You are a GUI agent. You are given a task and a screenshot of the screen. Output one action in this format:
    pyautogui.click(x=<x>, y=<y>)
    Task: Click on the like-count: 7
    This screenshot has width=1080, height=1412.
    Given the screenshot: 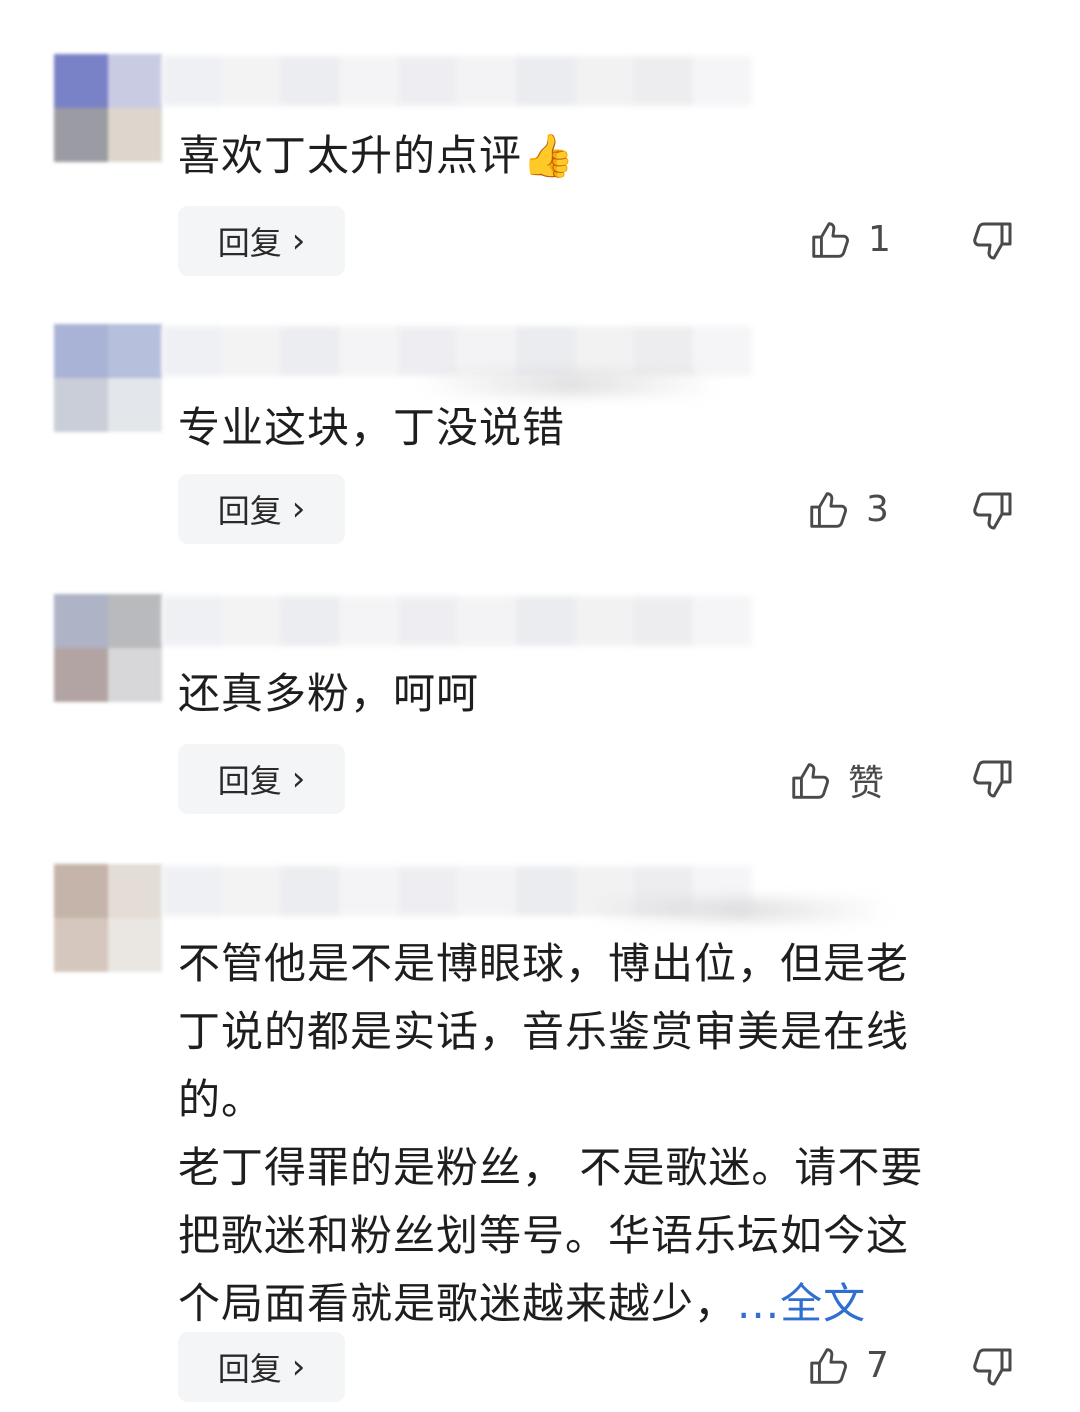 What is the action you would take?
    pyautogui.click(x=877, y=1365)
    